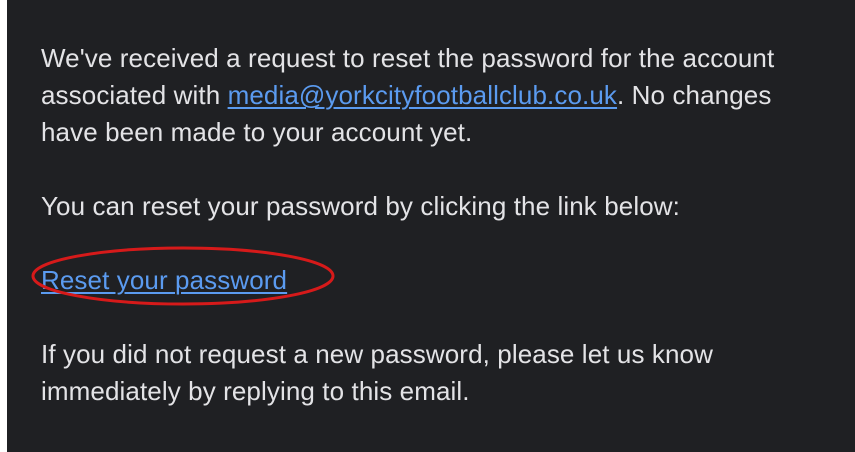  I want to click on email-address-link: media@yorkcityfootballclub.co.uk, so click(422, 95).